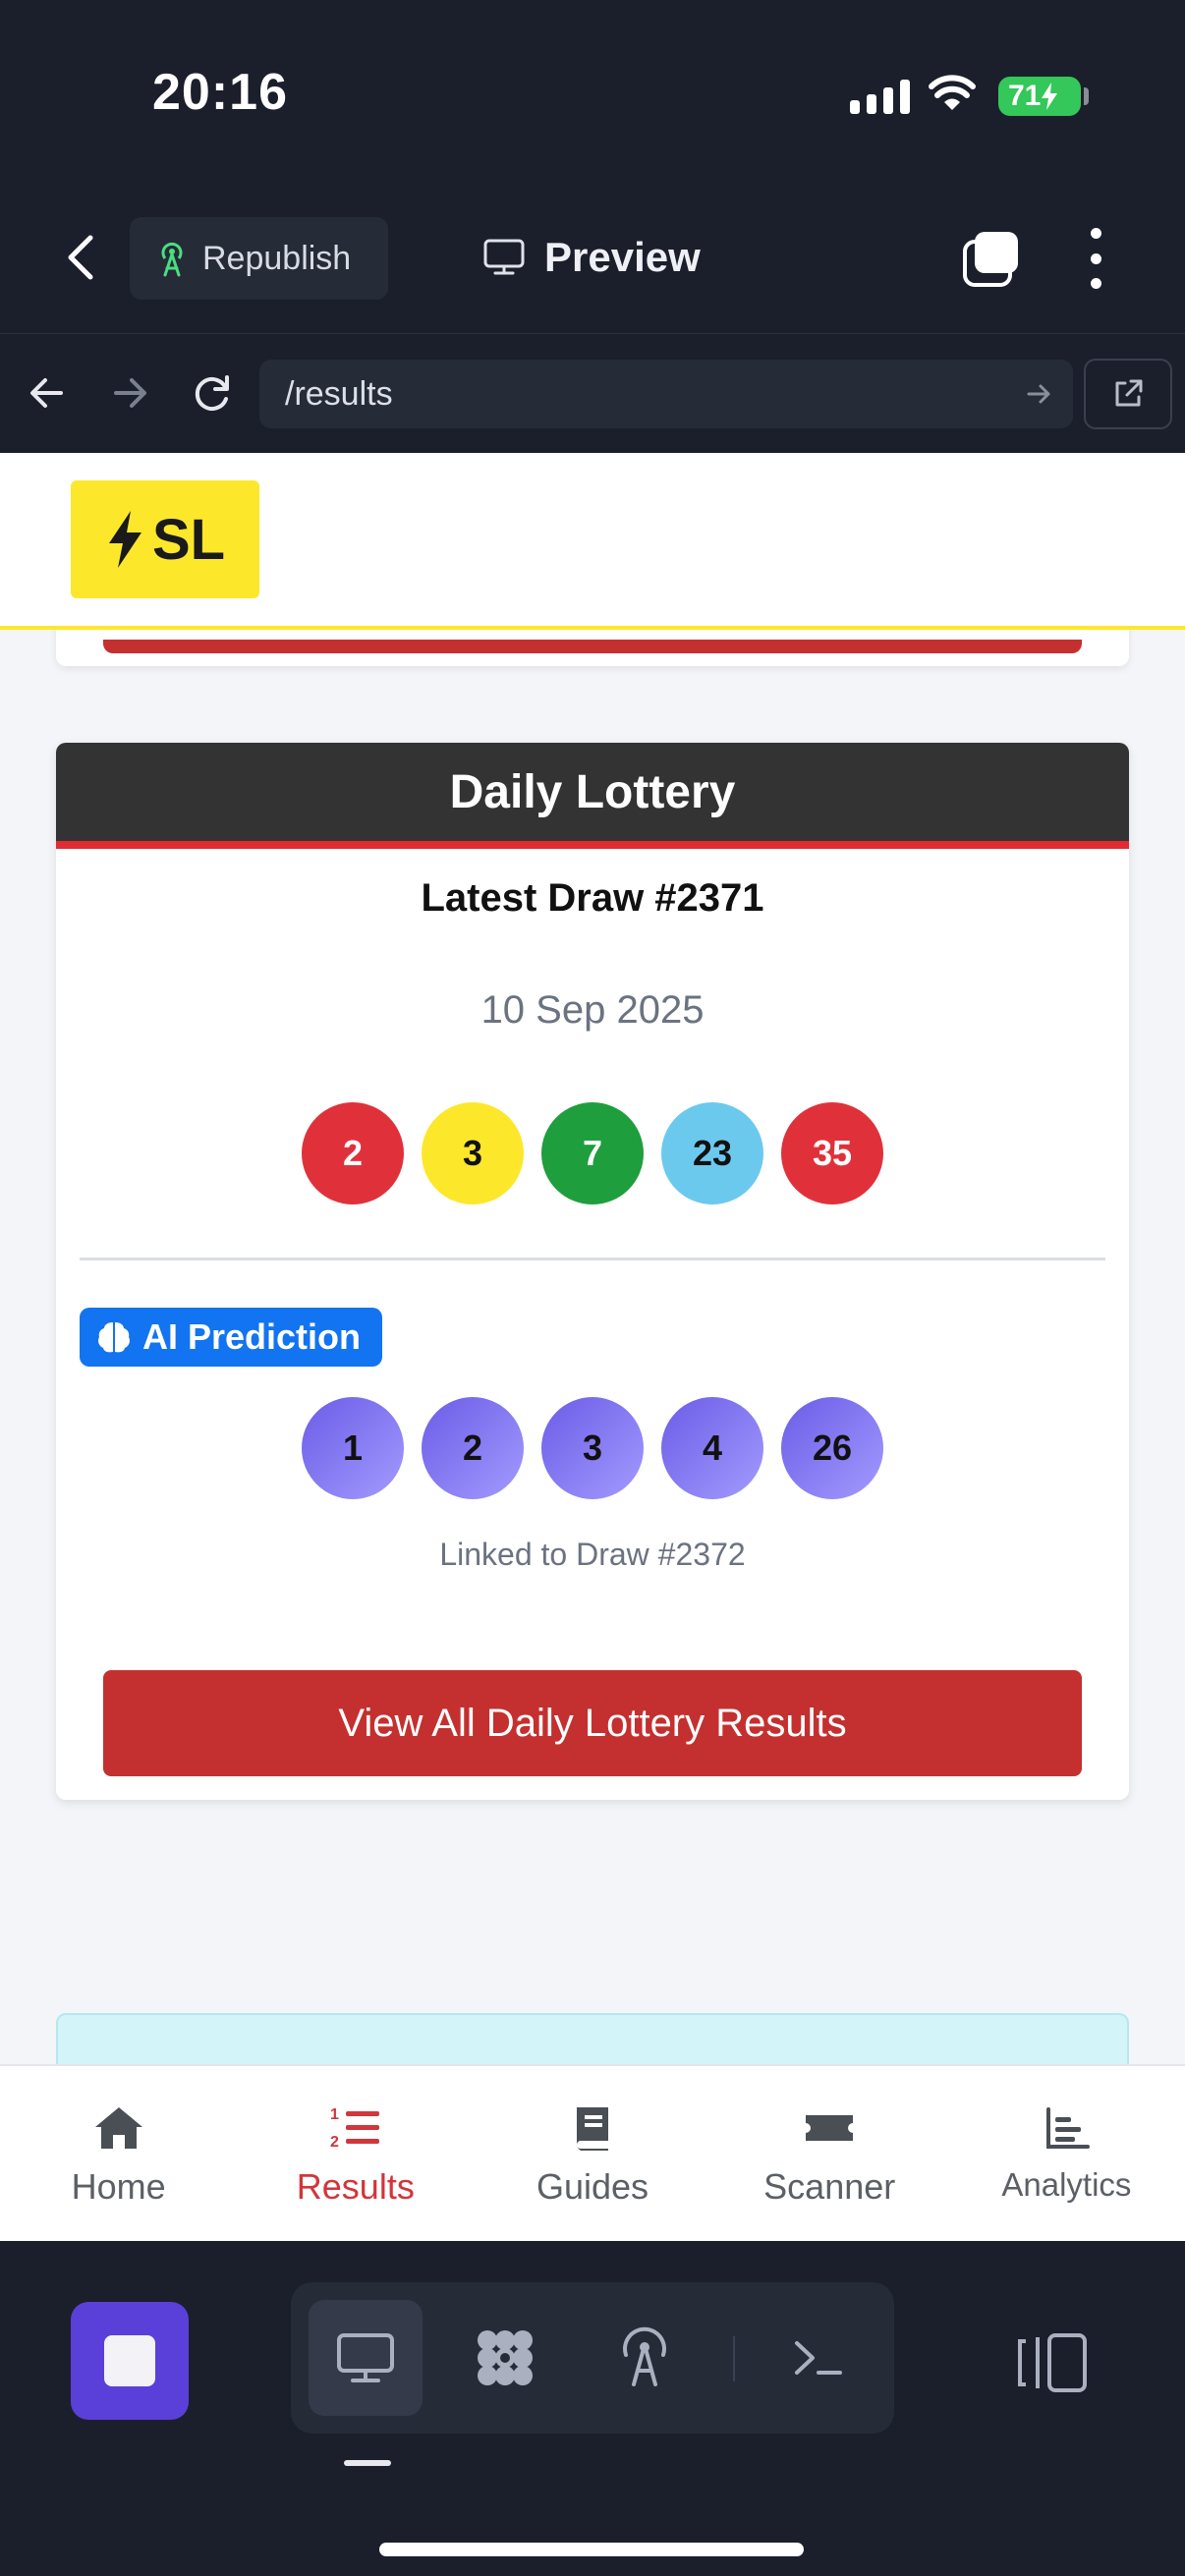 This screenshot has width=1185, height=2576. Describe the element at coordinates (592, 796) in the screenshot. I see `card-title: Daily Lottery` at that location.